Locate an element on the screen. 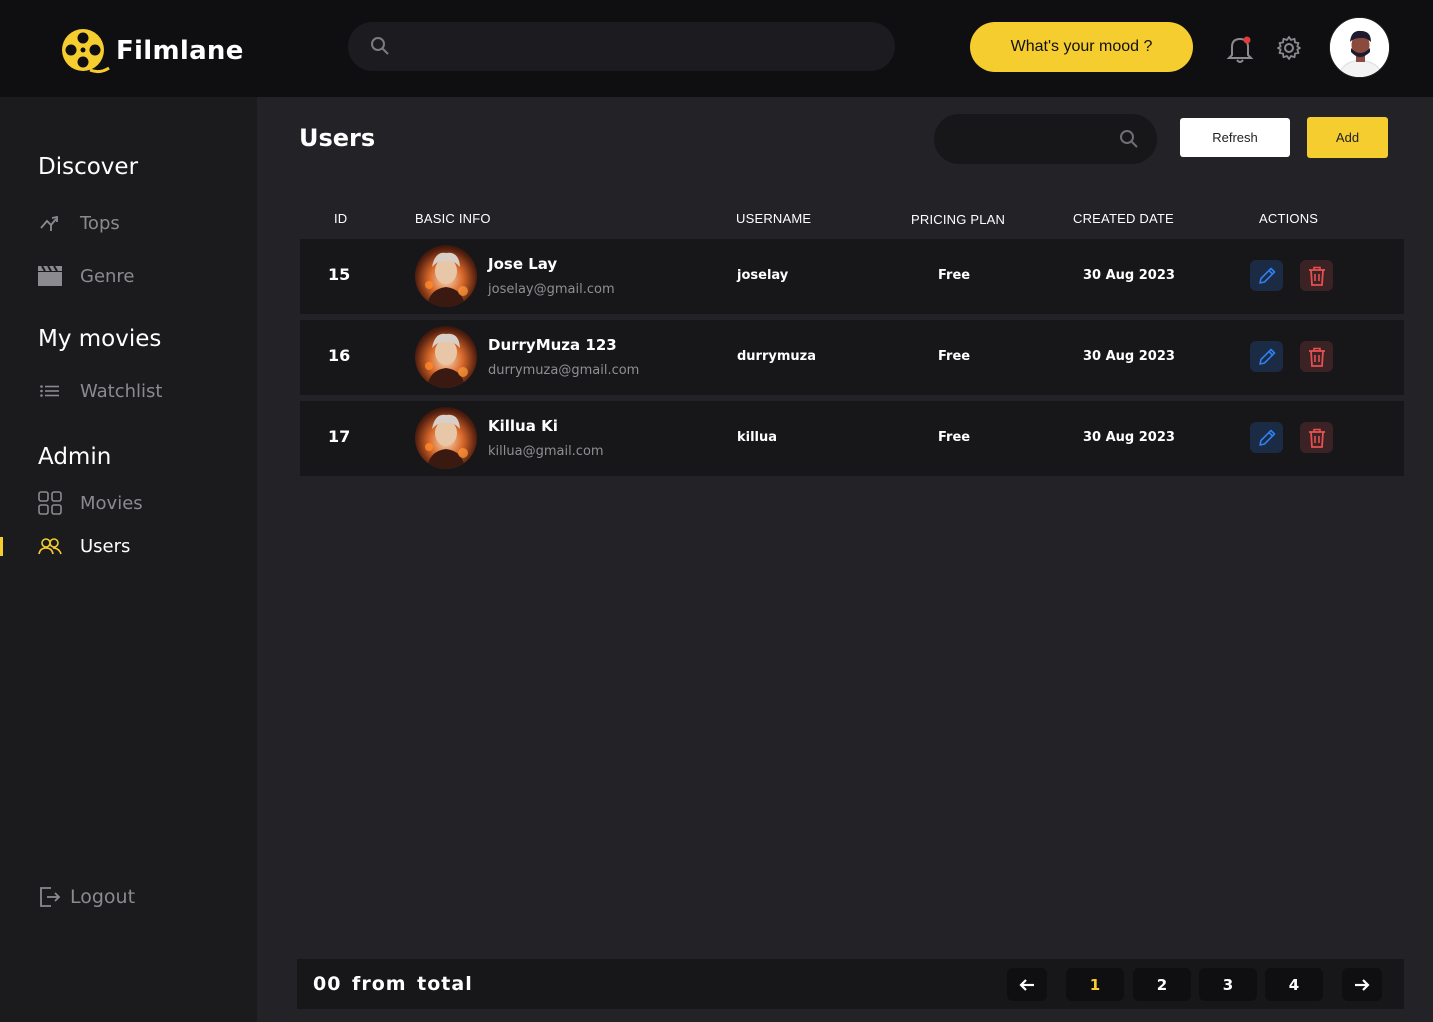 Image resolution: width=1433 pixels, height=1022 pixels. logout-button: Logout is located at coordinates (86, 897).